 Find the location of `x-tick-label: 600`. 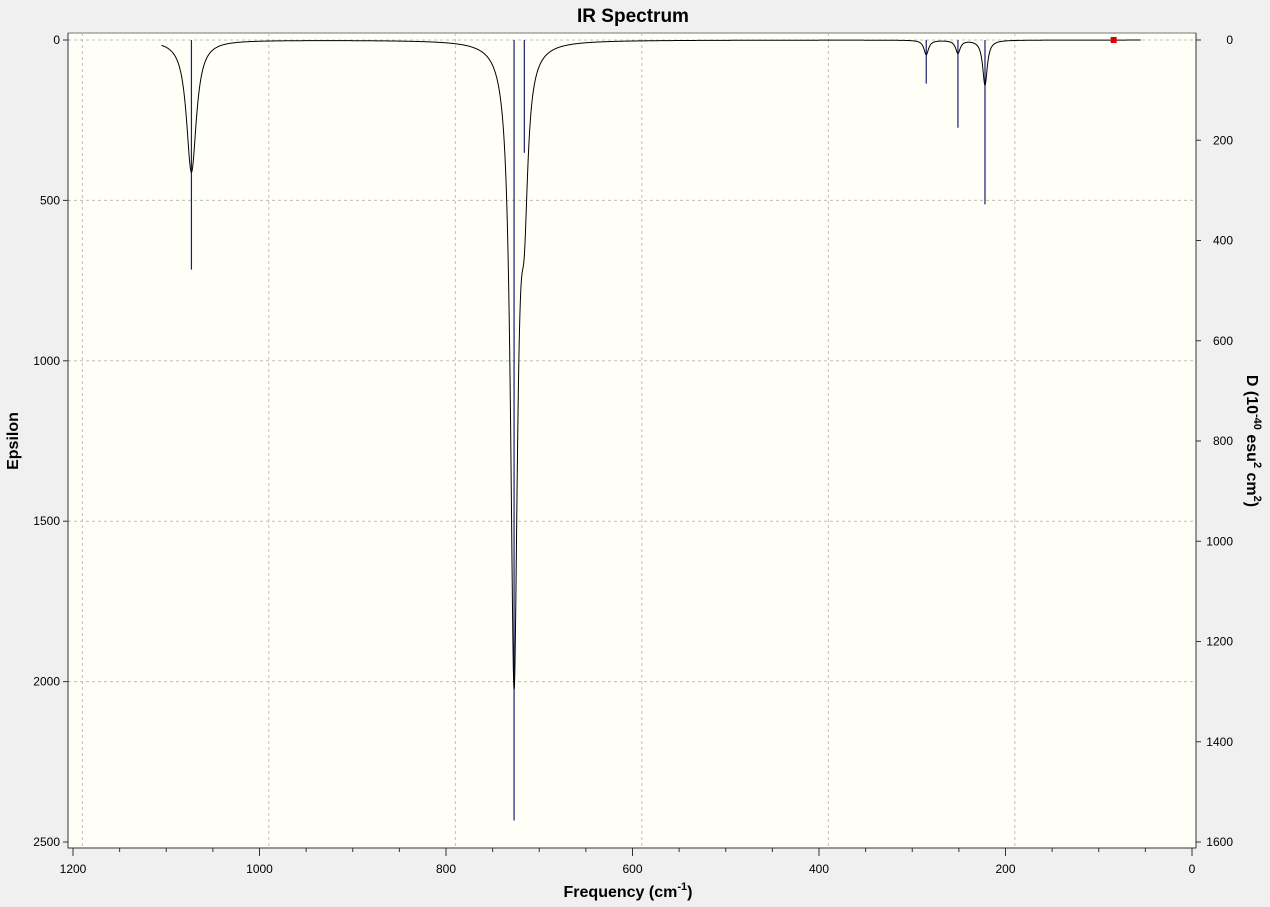

x-tick-label: 600 is located at coordinates (632, 869).